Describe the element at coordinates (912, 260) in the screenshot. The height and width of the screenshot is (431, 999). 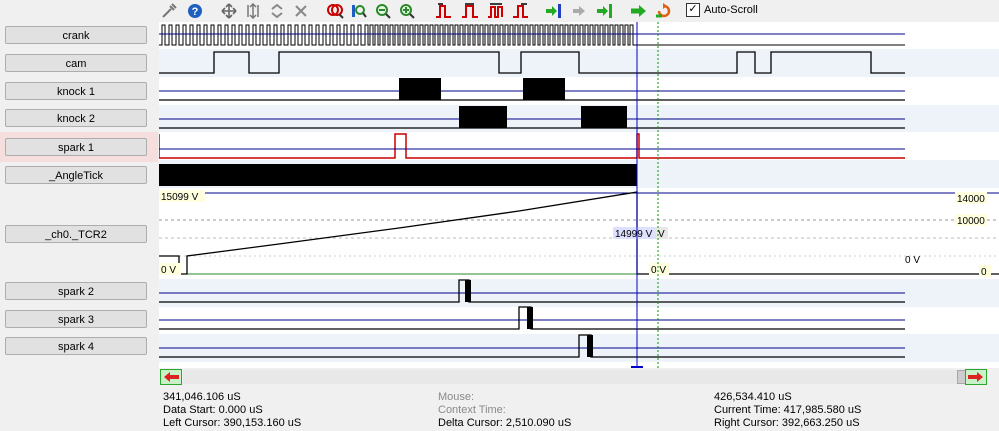
I see `right-zero-label: 0 V` at that location.